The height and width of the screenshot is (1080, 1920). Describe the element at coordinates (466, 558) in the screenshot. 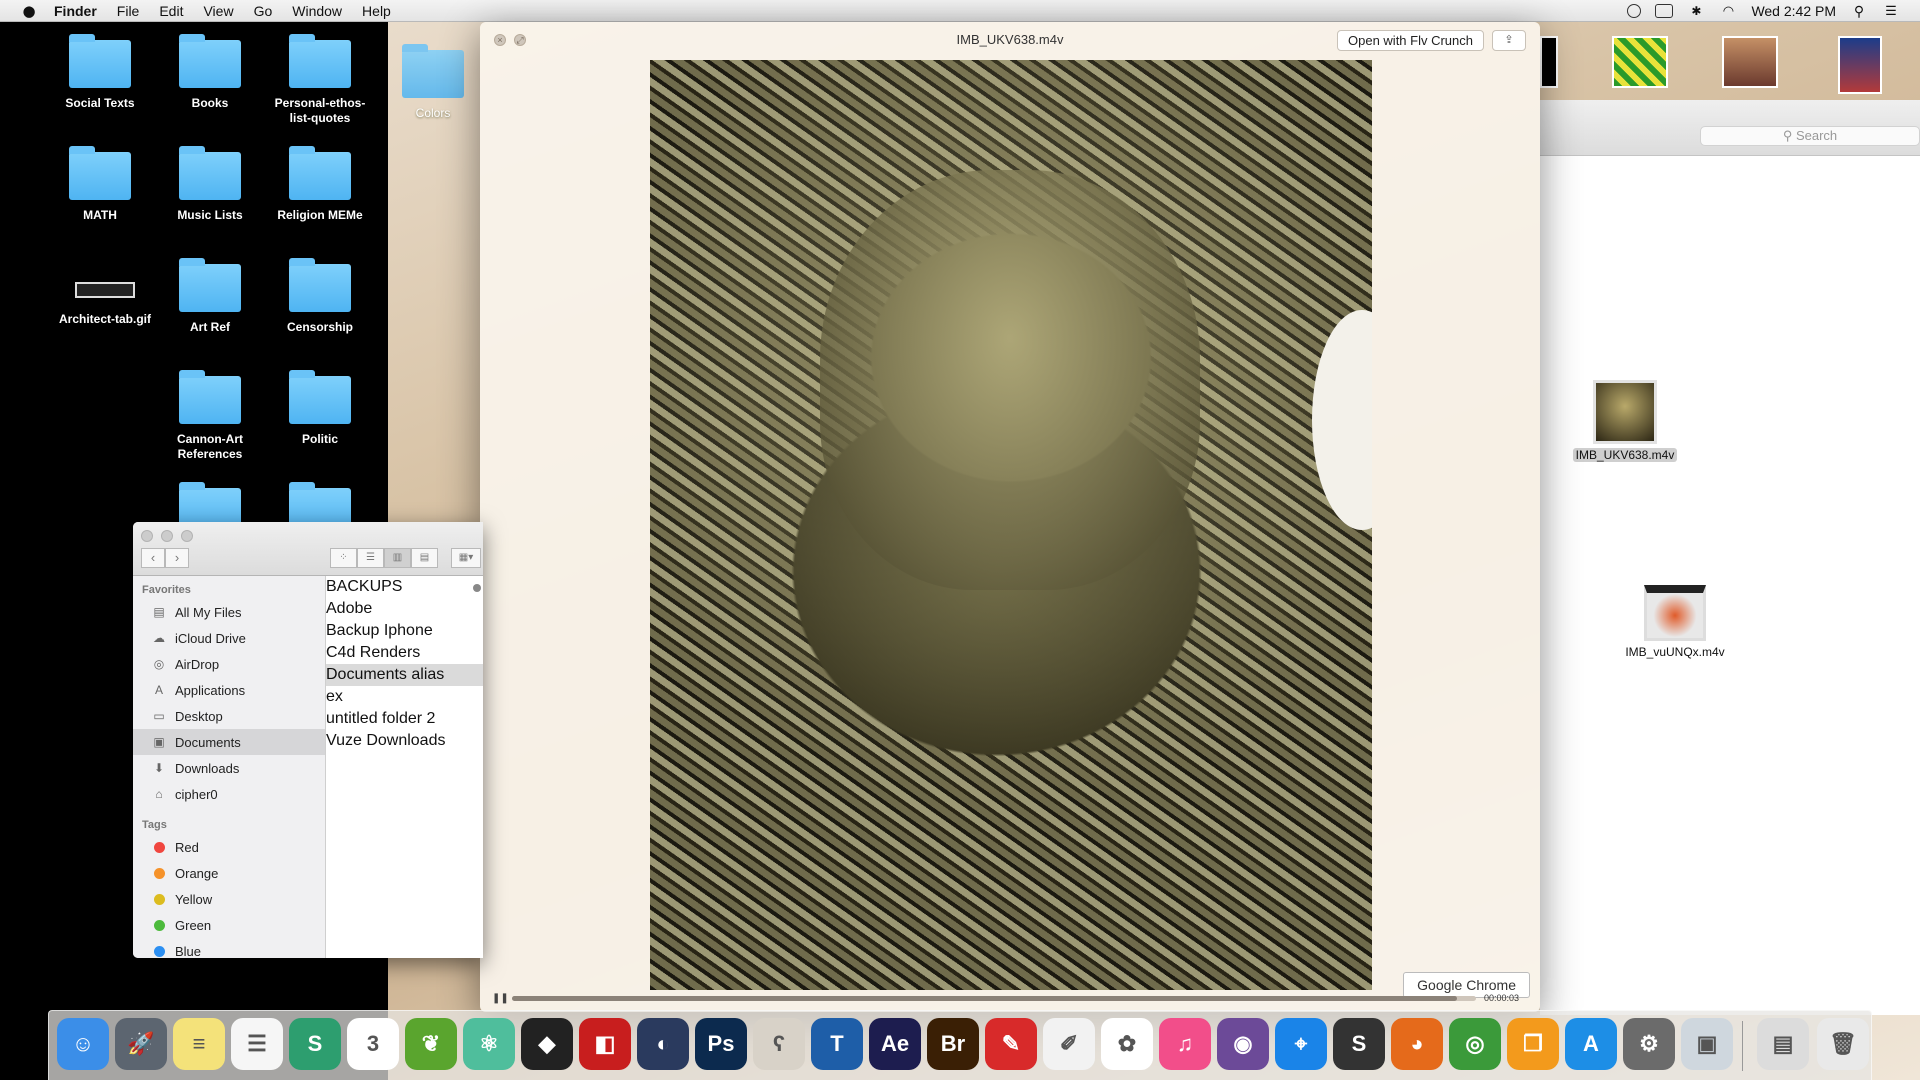

I see `arrange-icon: ▦▾` at that location.